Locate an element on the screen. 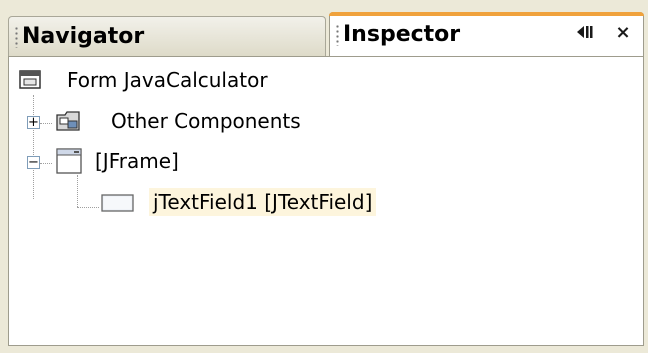  tab-inspector: Inspector × is located at coordinates (486, 34).